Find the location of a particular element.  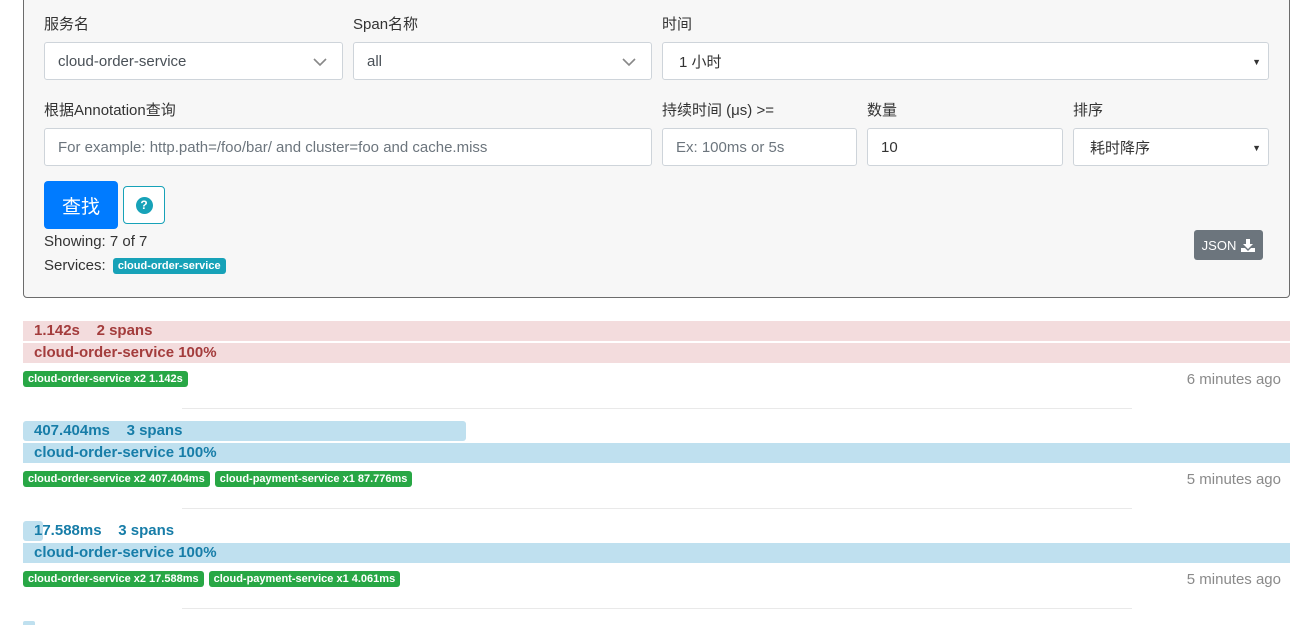

download-icon is located at coordinates (1248, 245).